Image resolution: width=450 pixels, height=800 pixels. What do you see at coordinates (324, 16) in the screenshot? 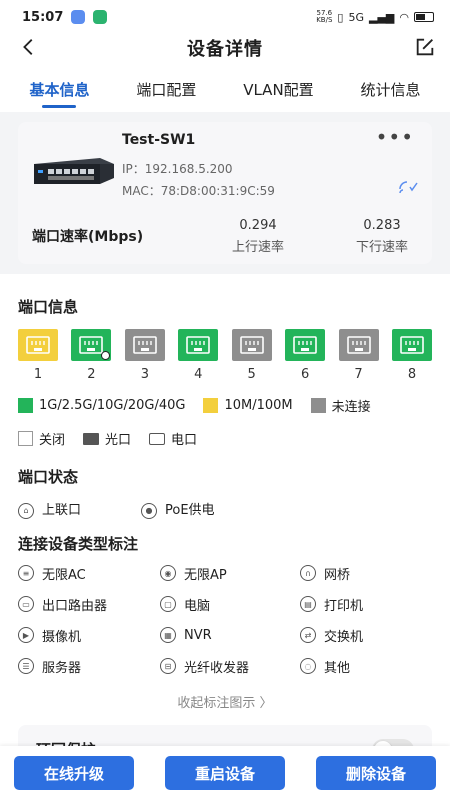
I see `network-speed: 57.6 KB/S` at bounding box center [324, 16].